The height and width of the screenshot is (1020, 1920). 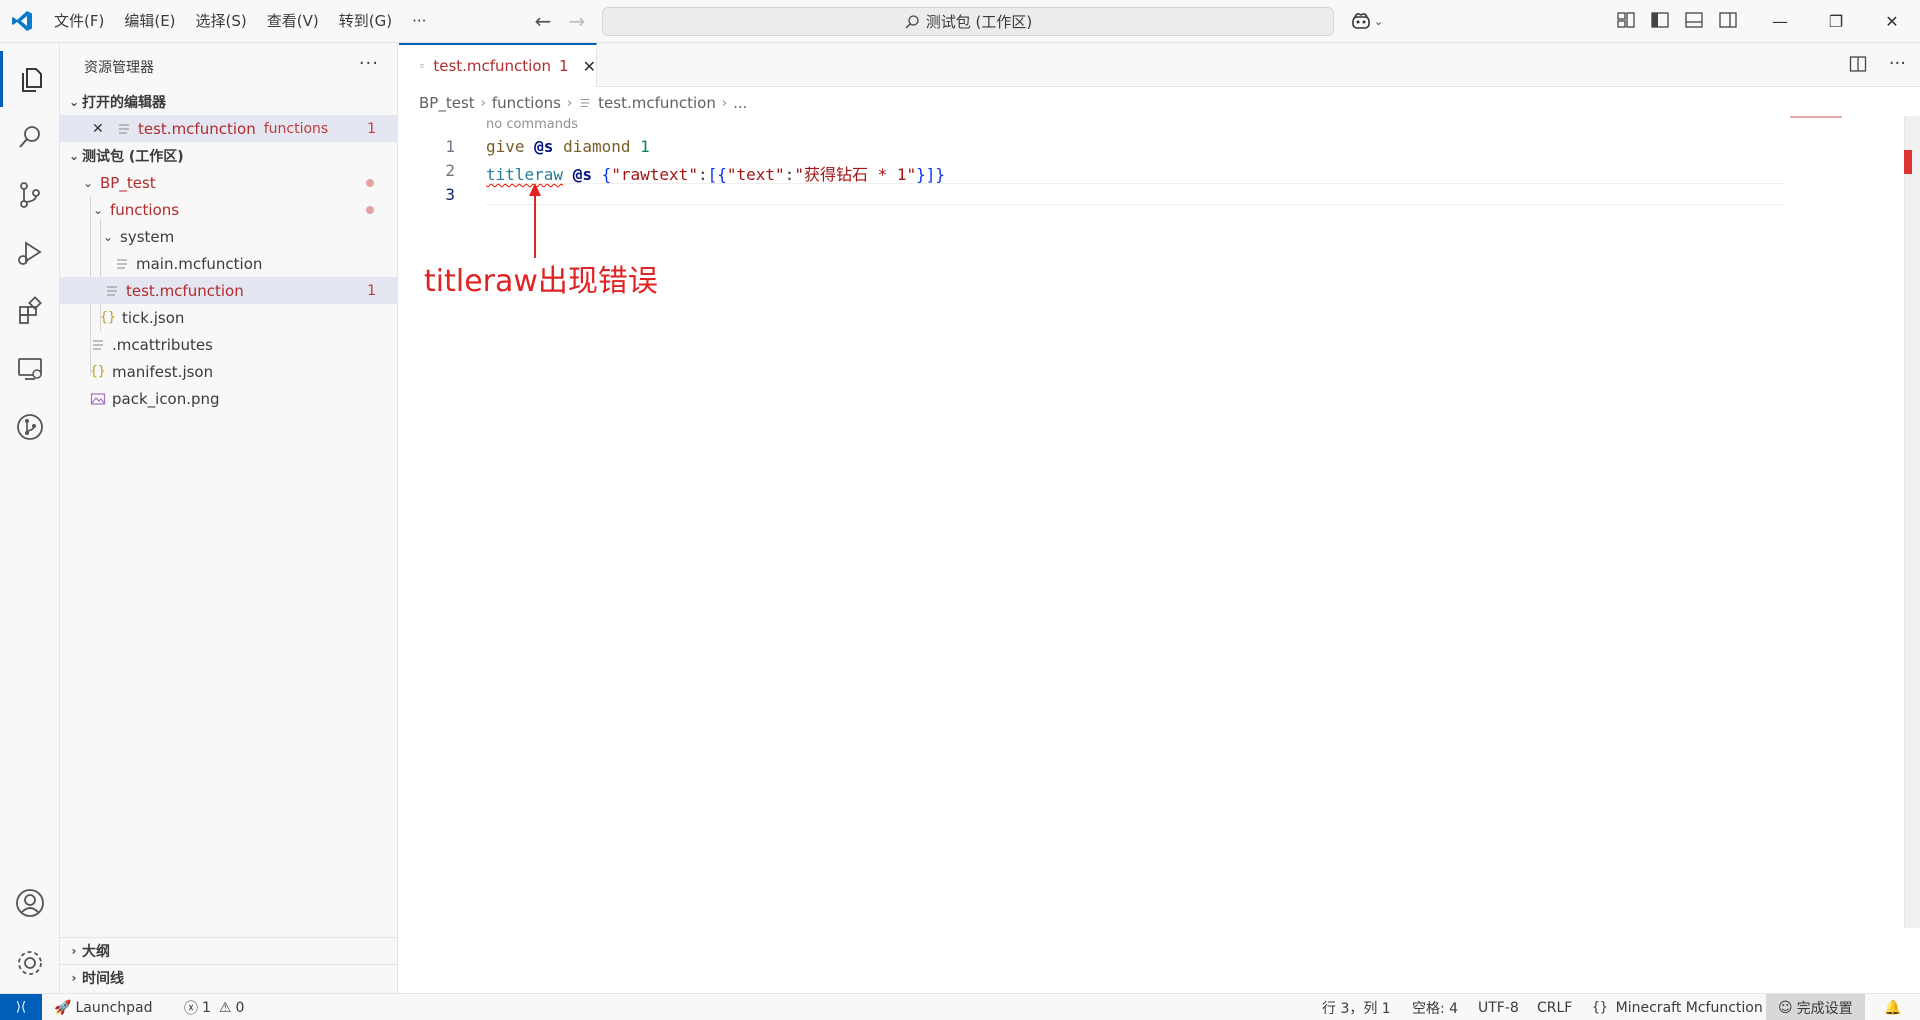 I want to click on toggle-primary-sidebar-icon, so click(x=1660, y=20).